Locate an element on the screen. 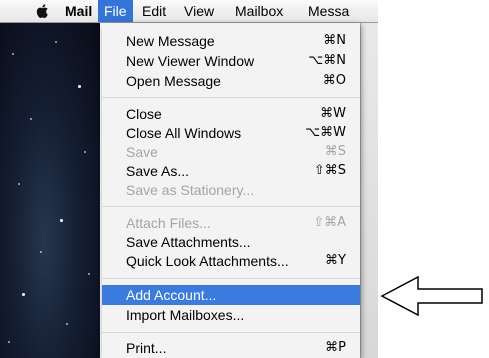  menu-bar: Mail File Edit View Mailbox Messa is located at coordinates (189, 11).